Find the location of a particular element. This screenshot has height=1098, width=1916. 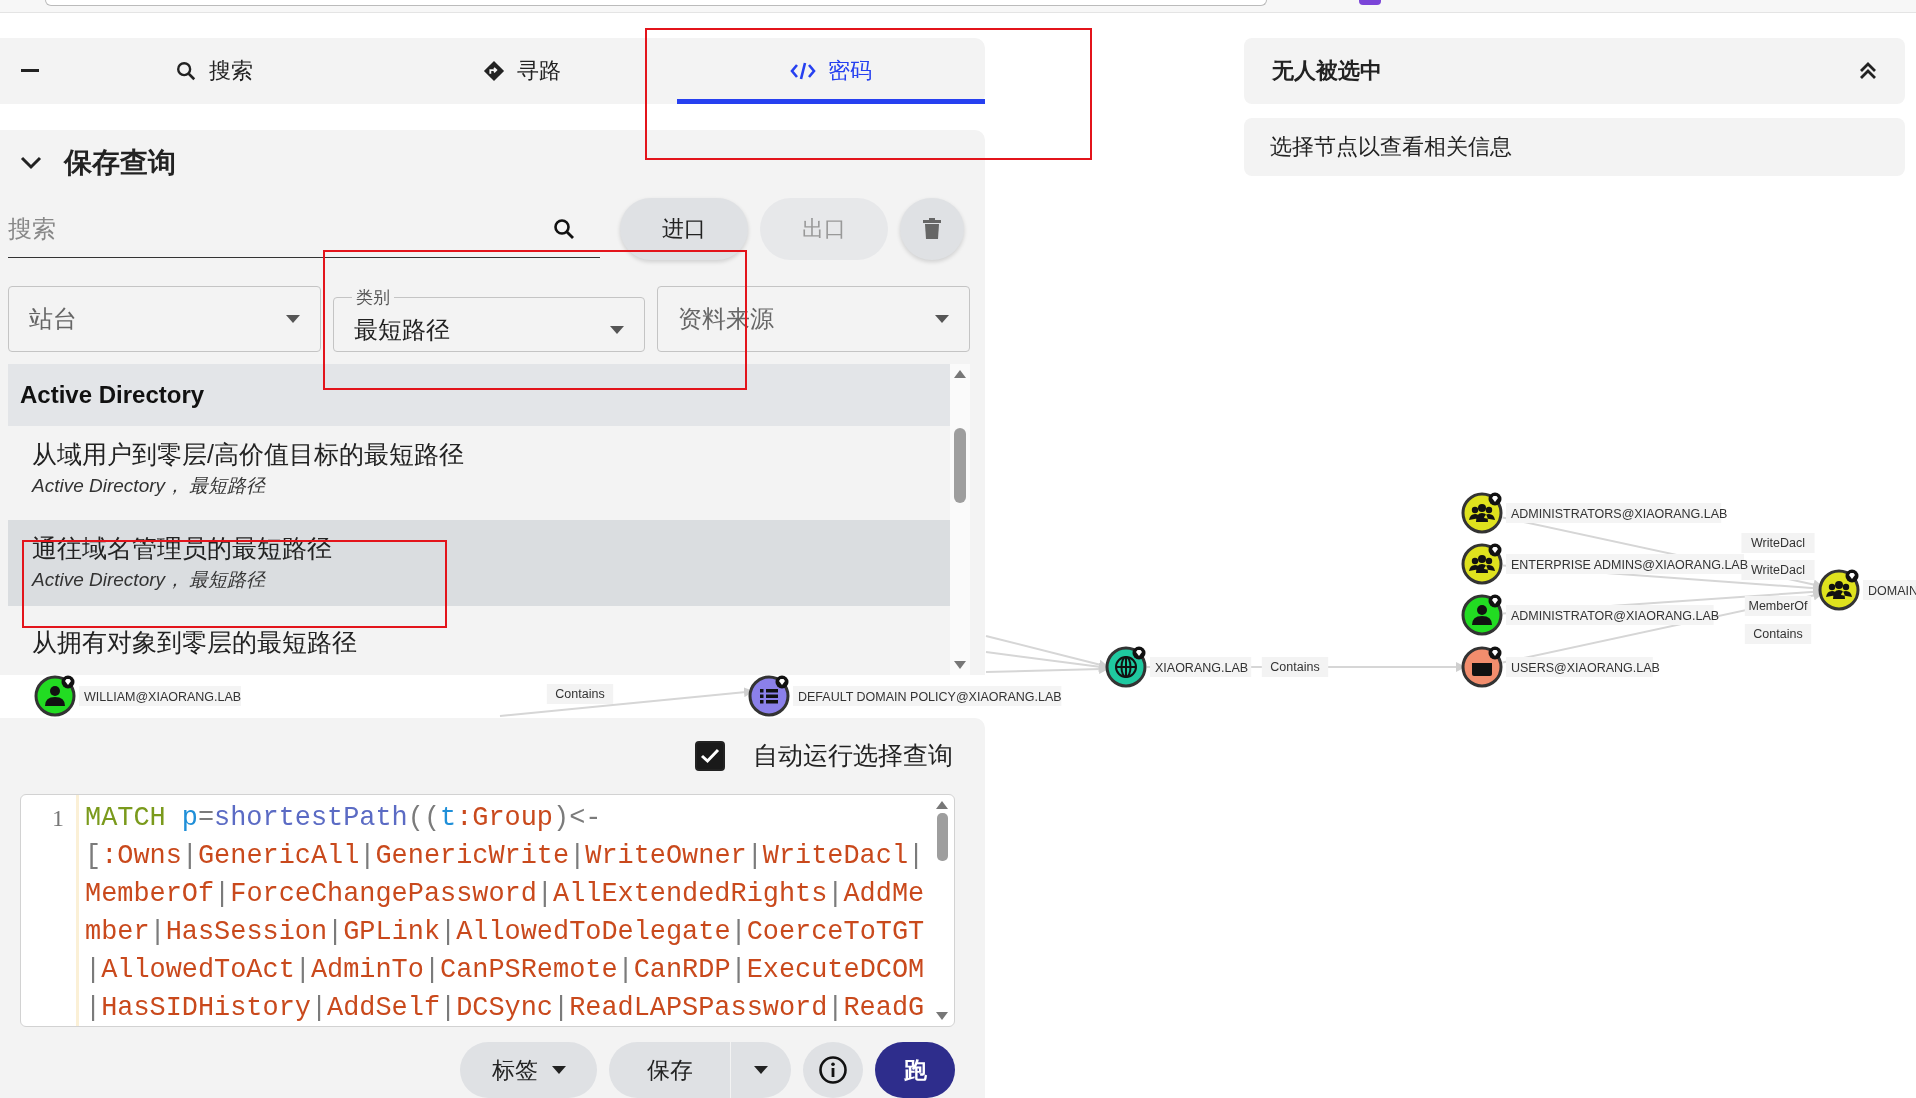

node-label: XIAORANG.LAB is located at coordinates (1201, 667).